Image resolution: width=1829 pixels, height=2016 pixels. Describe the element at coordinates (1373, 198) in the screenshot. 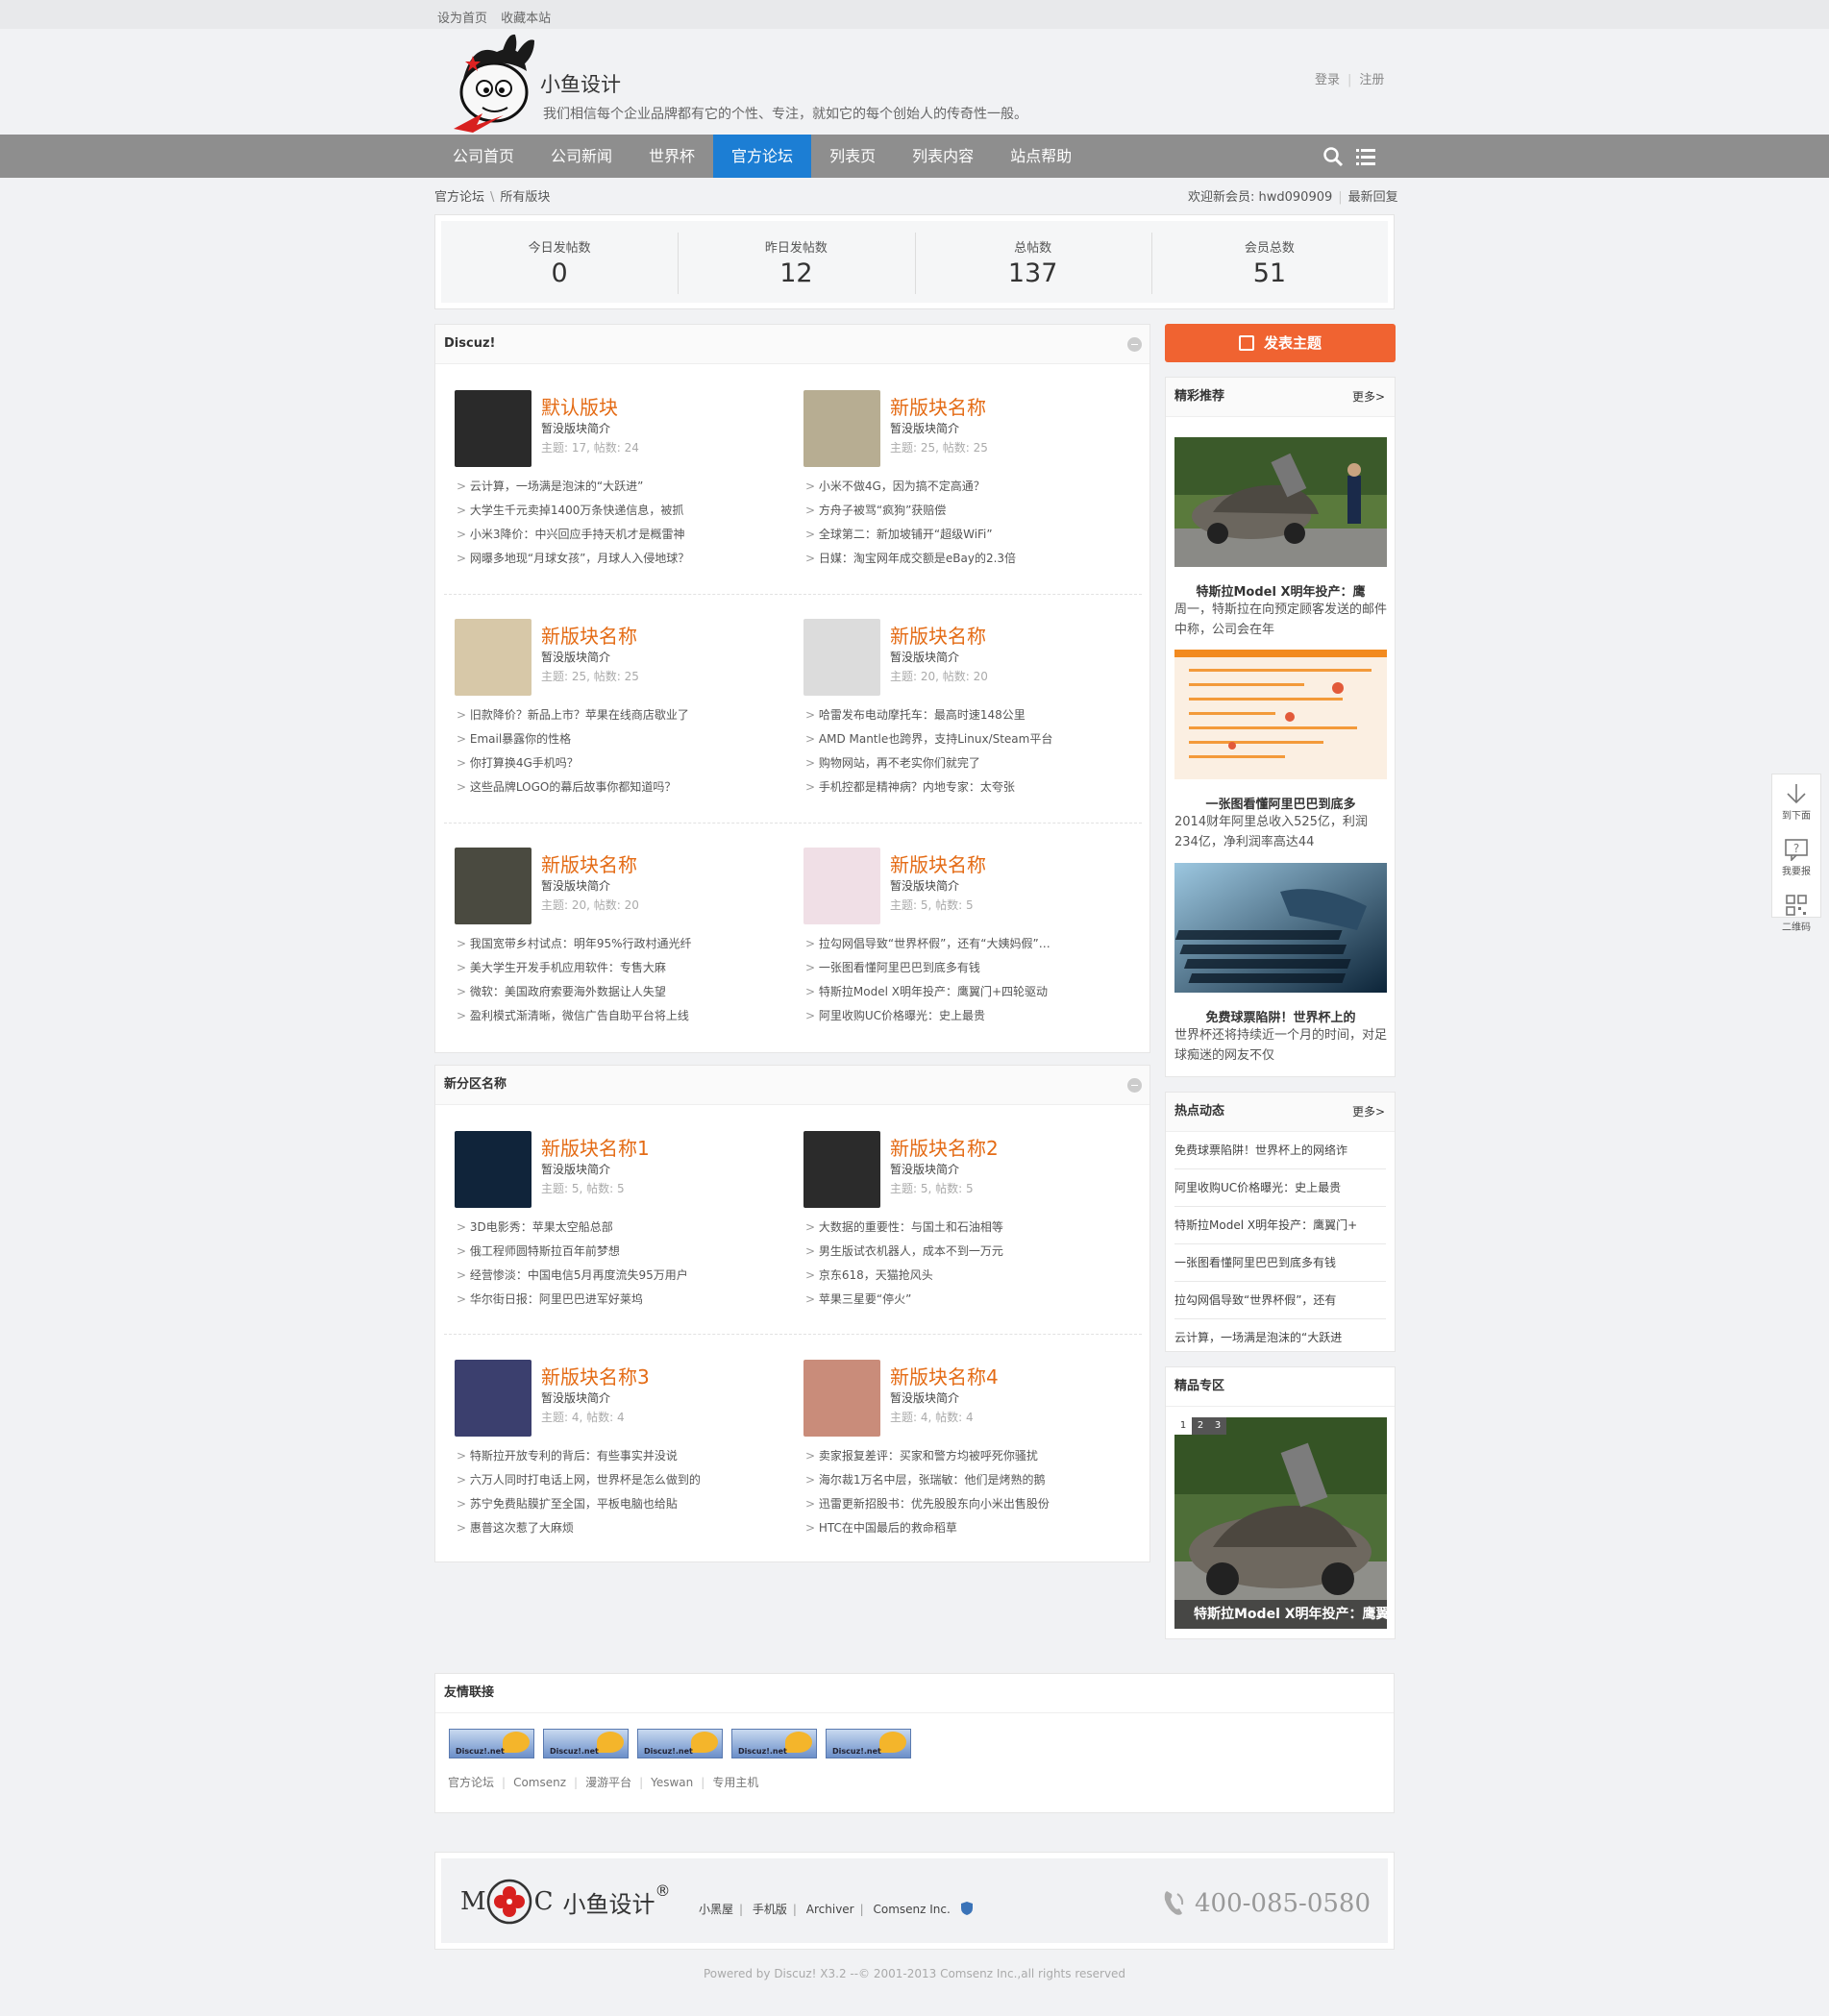

I see `latest-reply-link: 最新回复` at that location.